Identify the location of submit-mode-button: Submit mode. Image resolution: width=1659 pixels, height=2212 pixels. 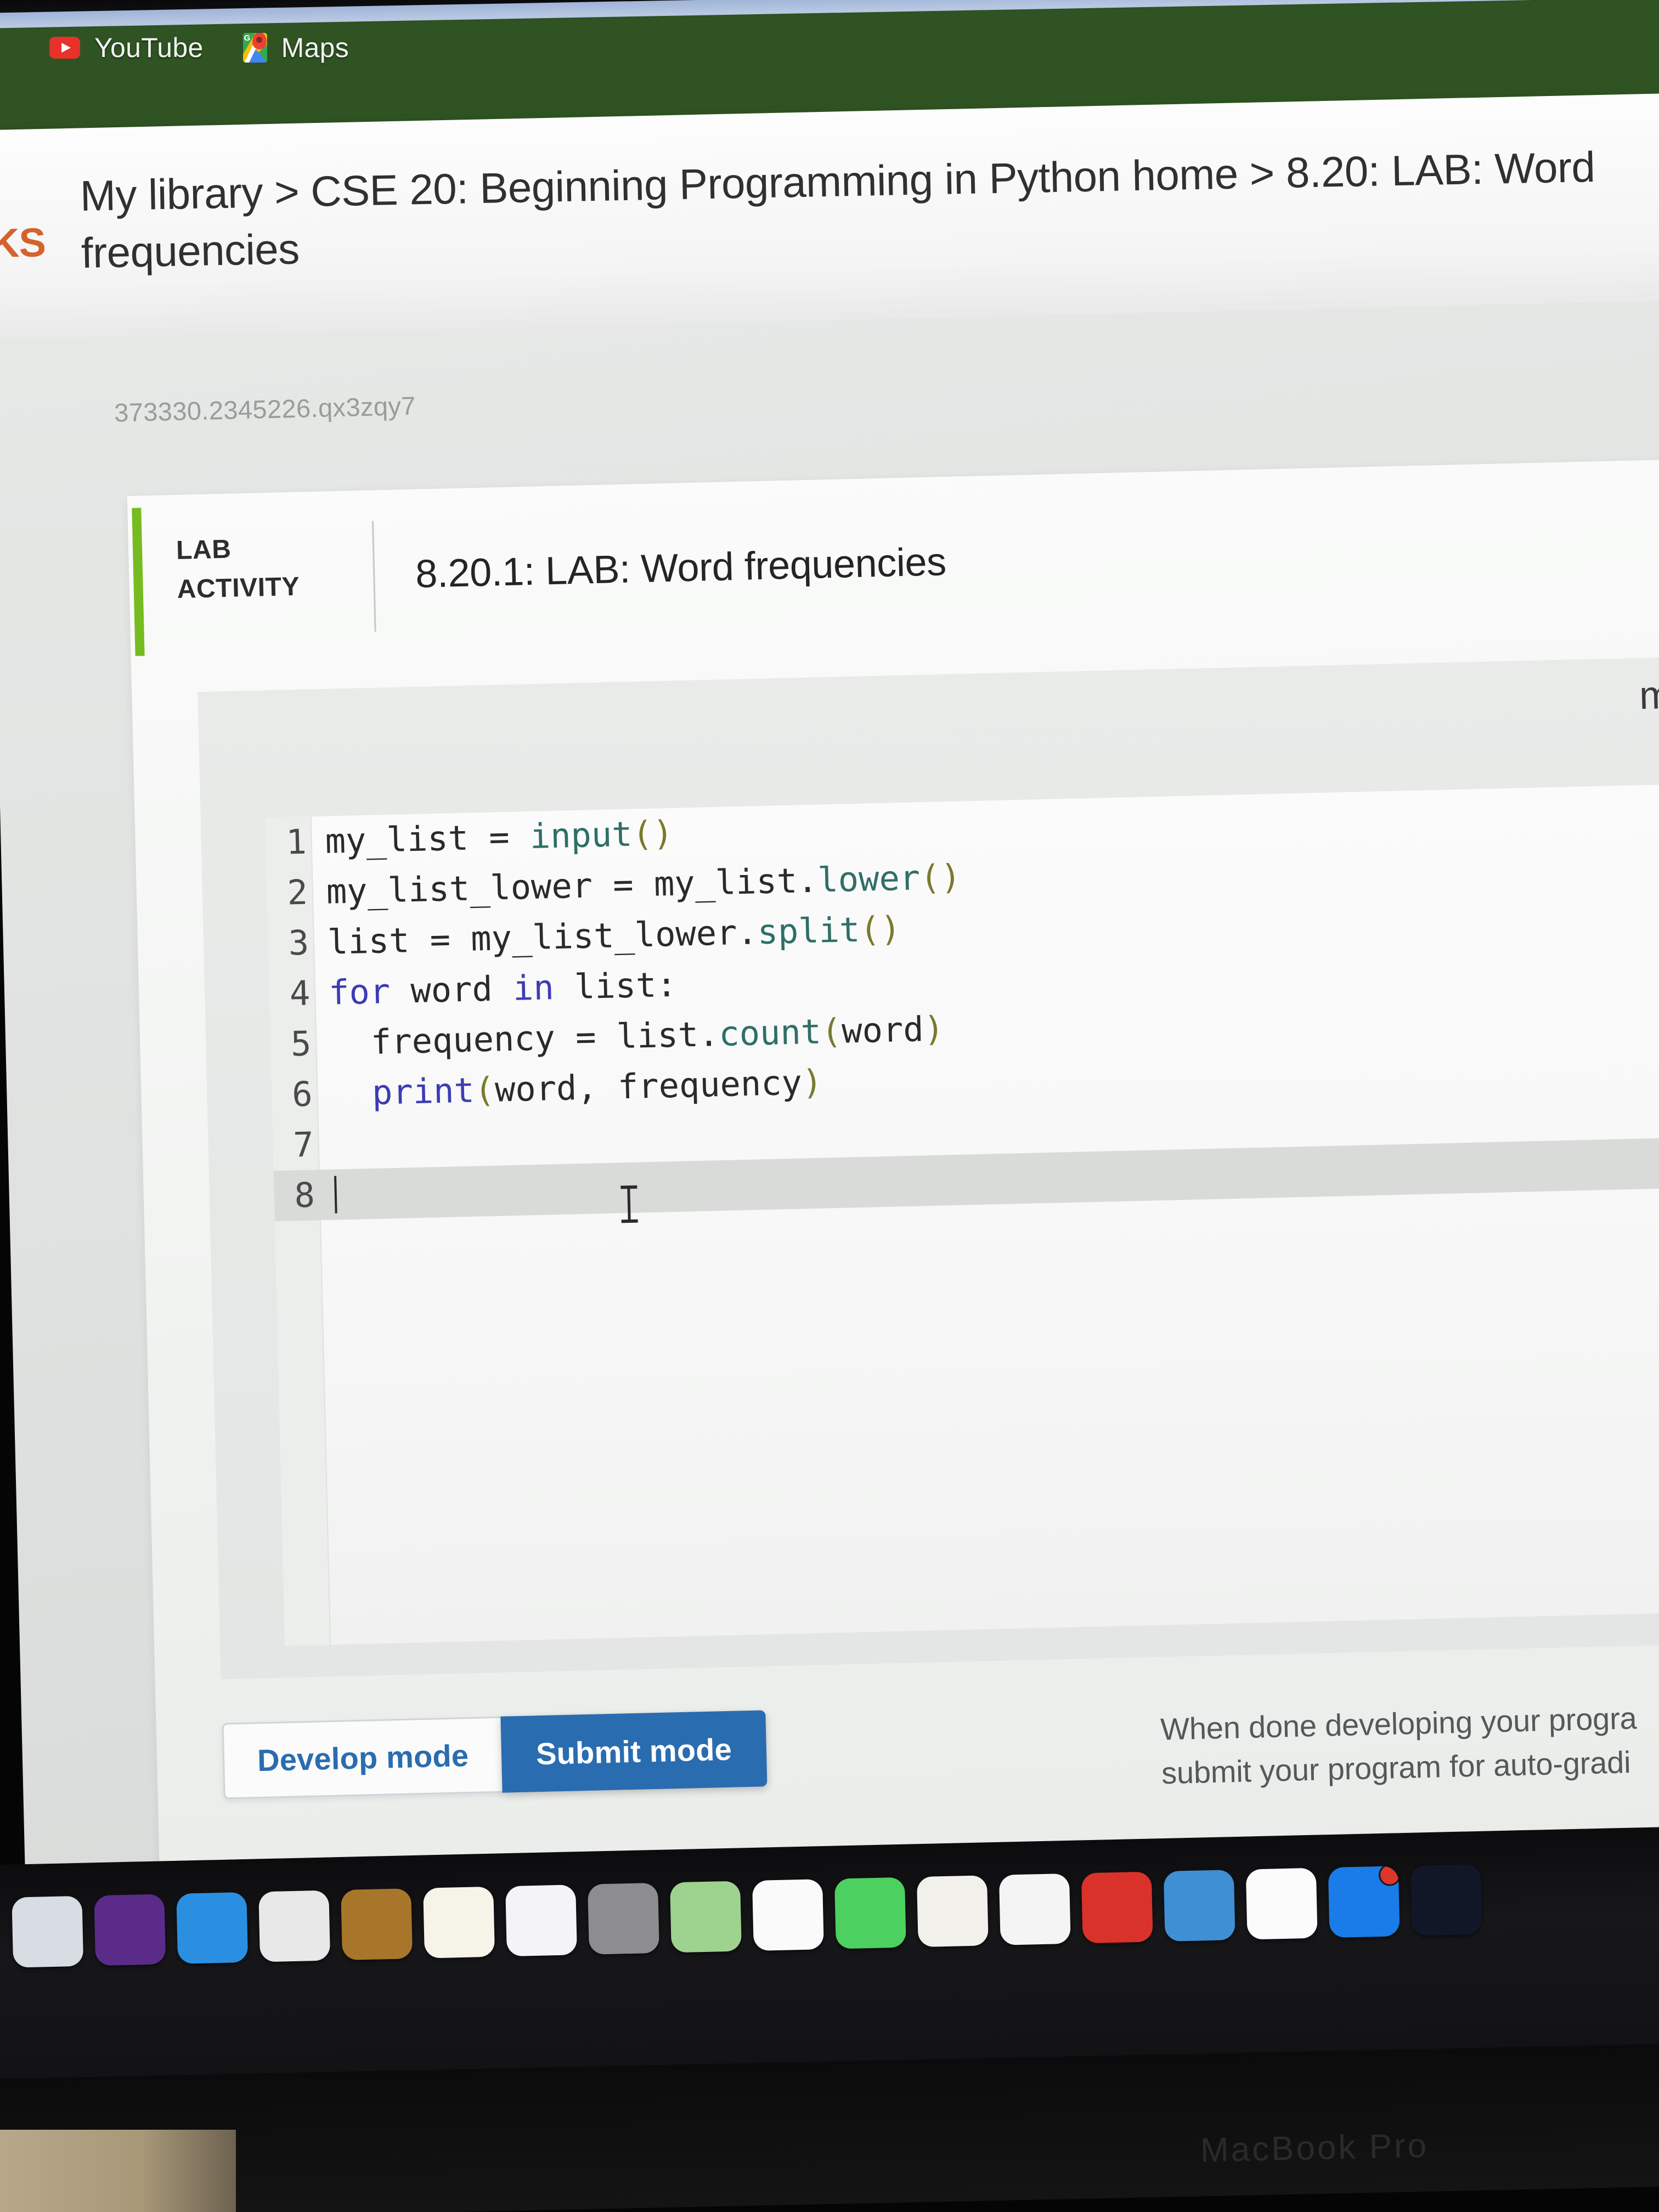
(634, 1751).